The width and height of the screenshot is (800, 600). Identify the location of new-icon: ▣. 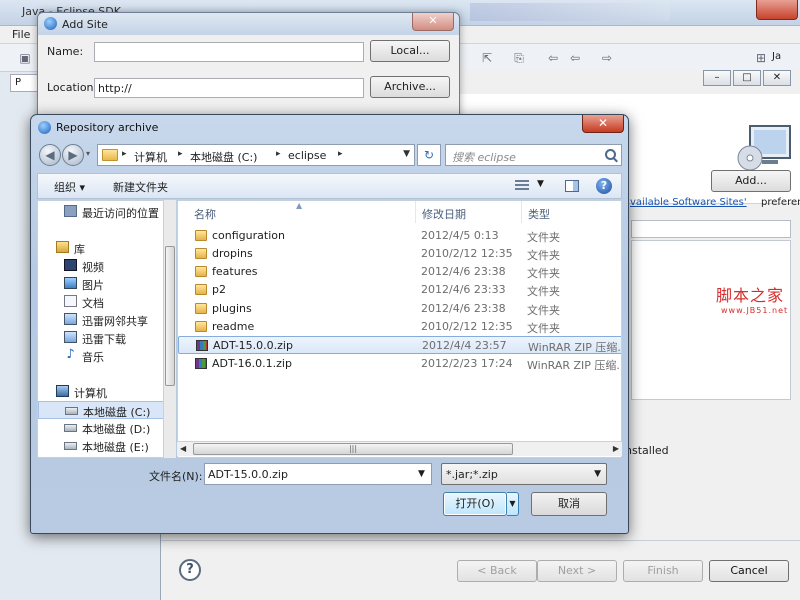
(25, 58).